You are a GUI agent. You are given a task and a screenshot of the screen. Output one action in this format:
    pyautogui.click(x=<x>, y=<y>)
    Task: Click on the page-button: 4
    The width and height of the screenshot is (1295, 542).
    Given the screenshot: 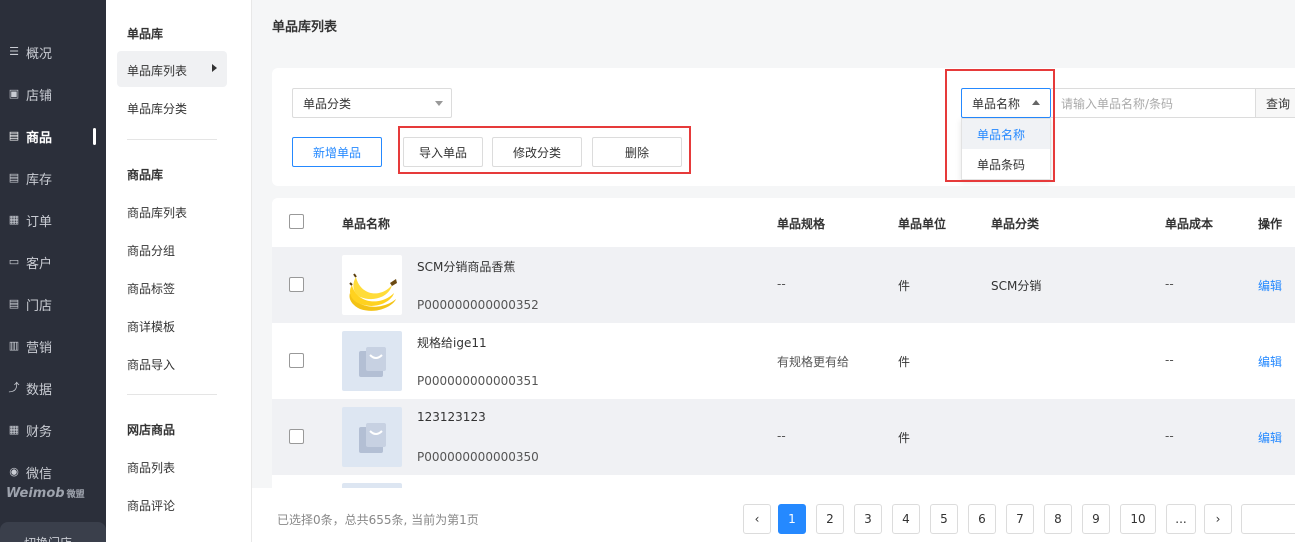 What is the action you would take?
    pyautogui.click(x=906, y=519)
    